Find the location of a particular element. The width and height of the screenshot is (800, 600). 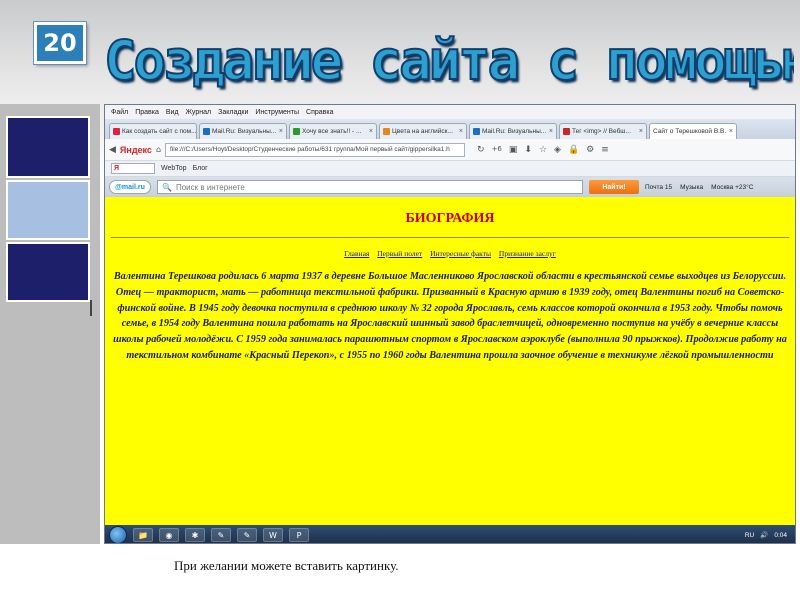

start-button is located at coordinates (118, 534).